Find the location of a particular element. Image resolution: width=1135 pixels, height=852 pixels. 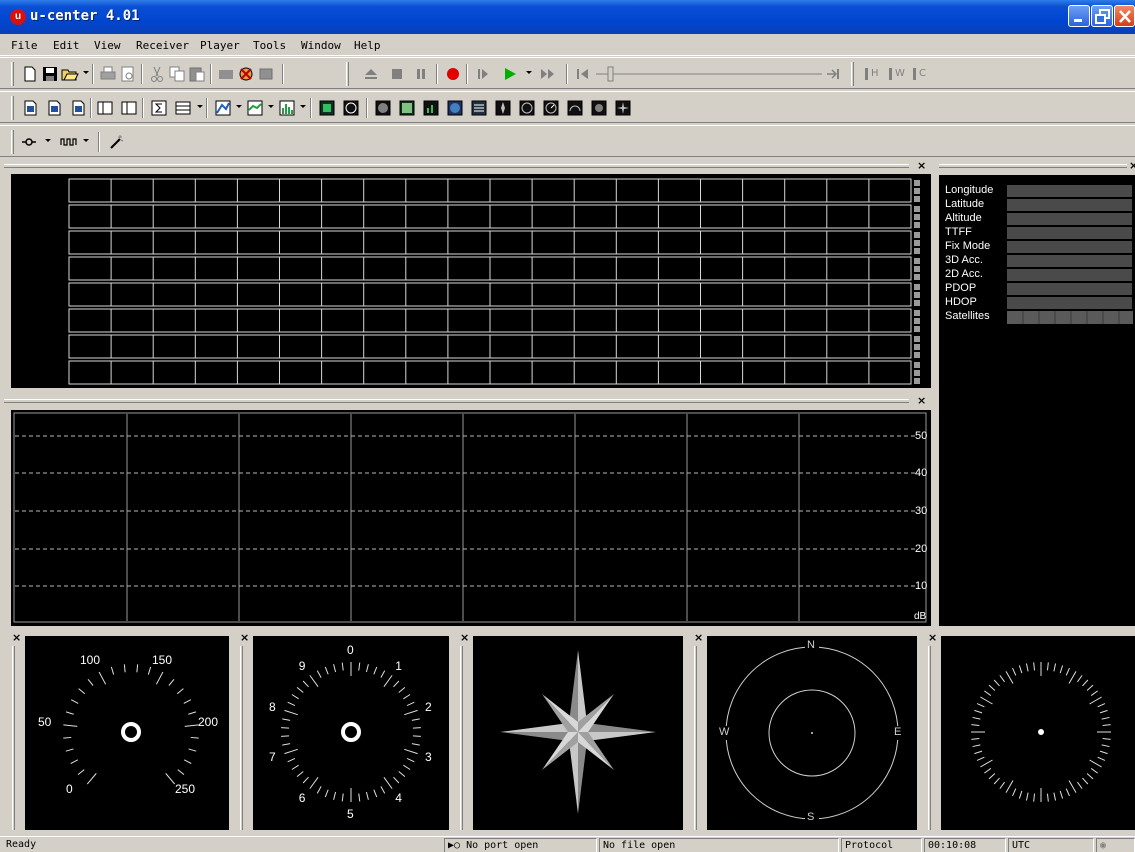

log-w-button: W is located at coordinates (895, 74).